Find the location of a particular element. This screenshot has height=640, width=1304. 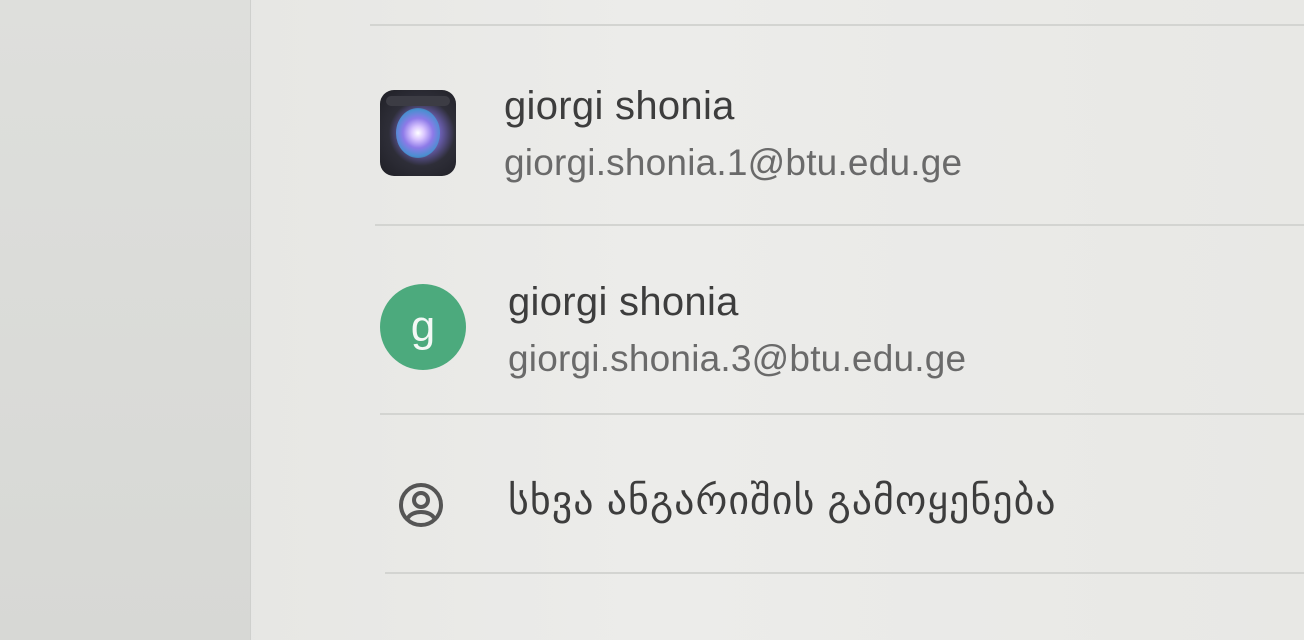

use-another-account-button: სხვა ანგარიშის გამოყენება is located at coordinates (842, 502).